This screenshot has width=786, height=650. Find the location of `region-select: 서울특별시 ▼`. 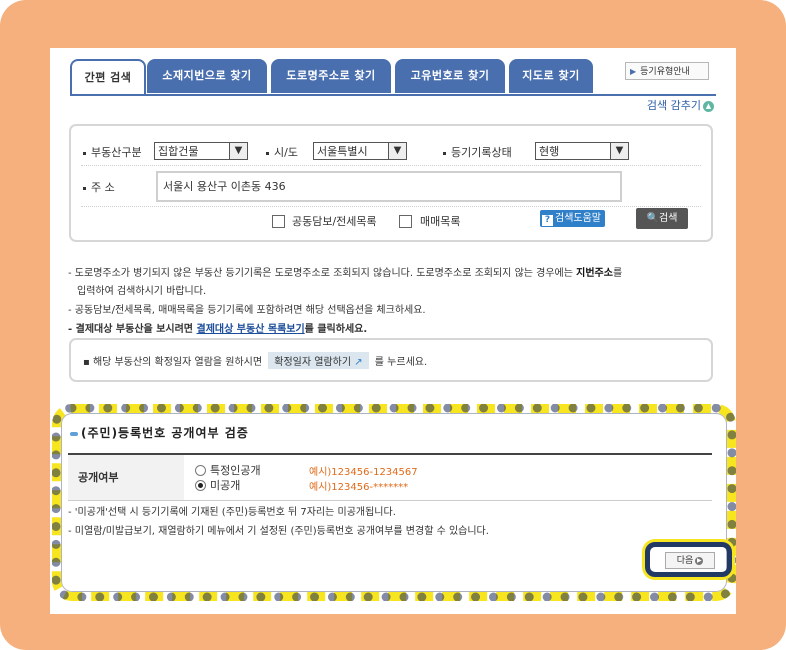

region-select: 서울특별시 ▼ is located at coordinates (360, 151).